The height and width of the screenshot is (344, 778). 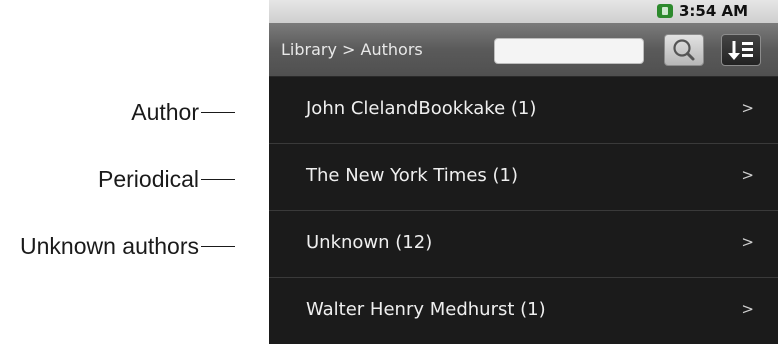 I want to click on list-item: Walter Henry Medhurst (1) >, so click(x=523, y=311).